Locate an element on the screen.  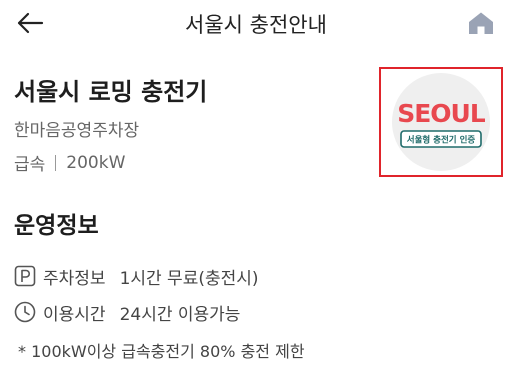
station-spec: 급속 200kW is located at coordinates (70, 163).